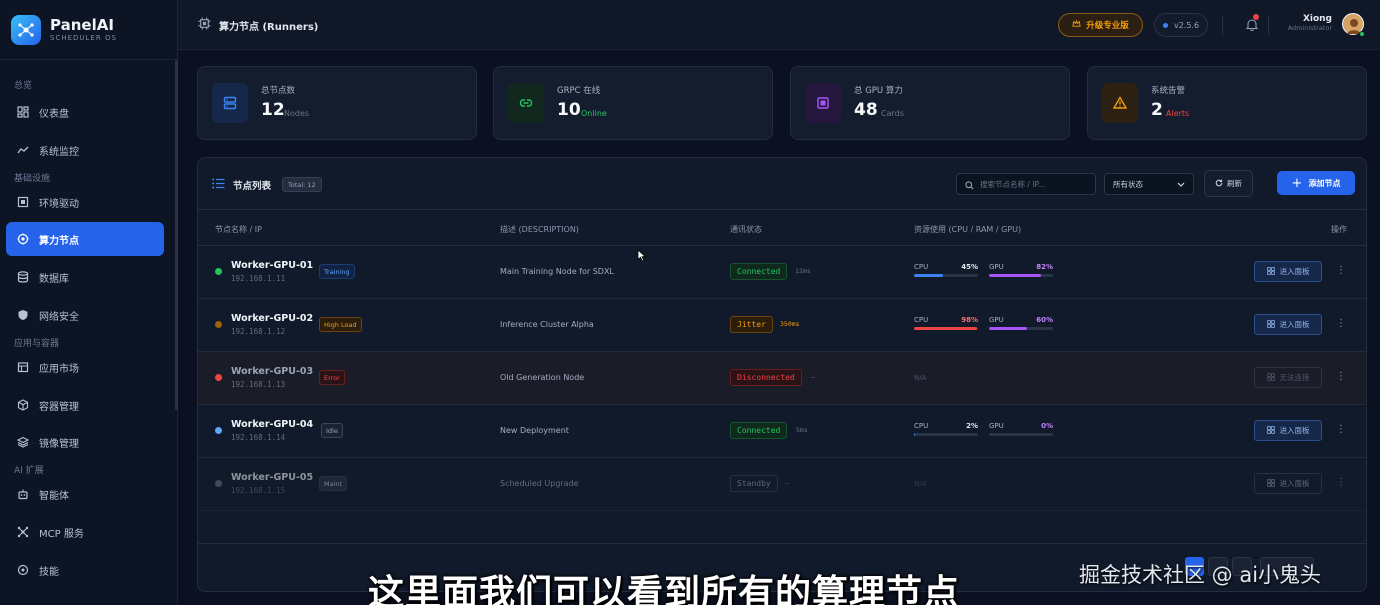 Image resolution: width=1380 pixels, height=605 pixels. I want to click on cpu-bar-fill, so click(915, 434).